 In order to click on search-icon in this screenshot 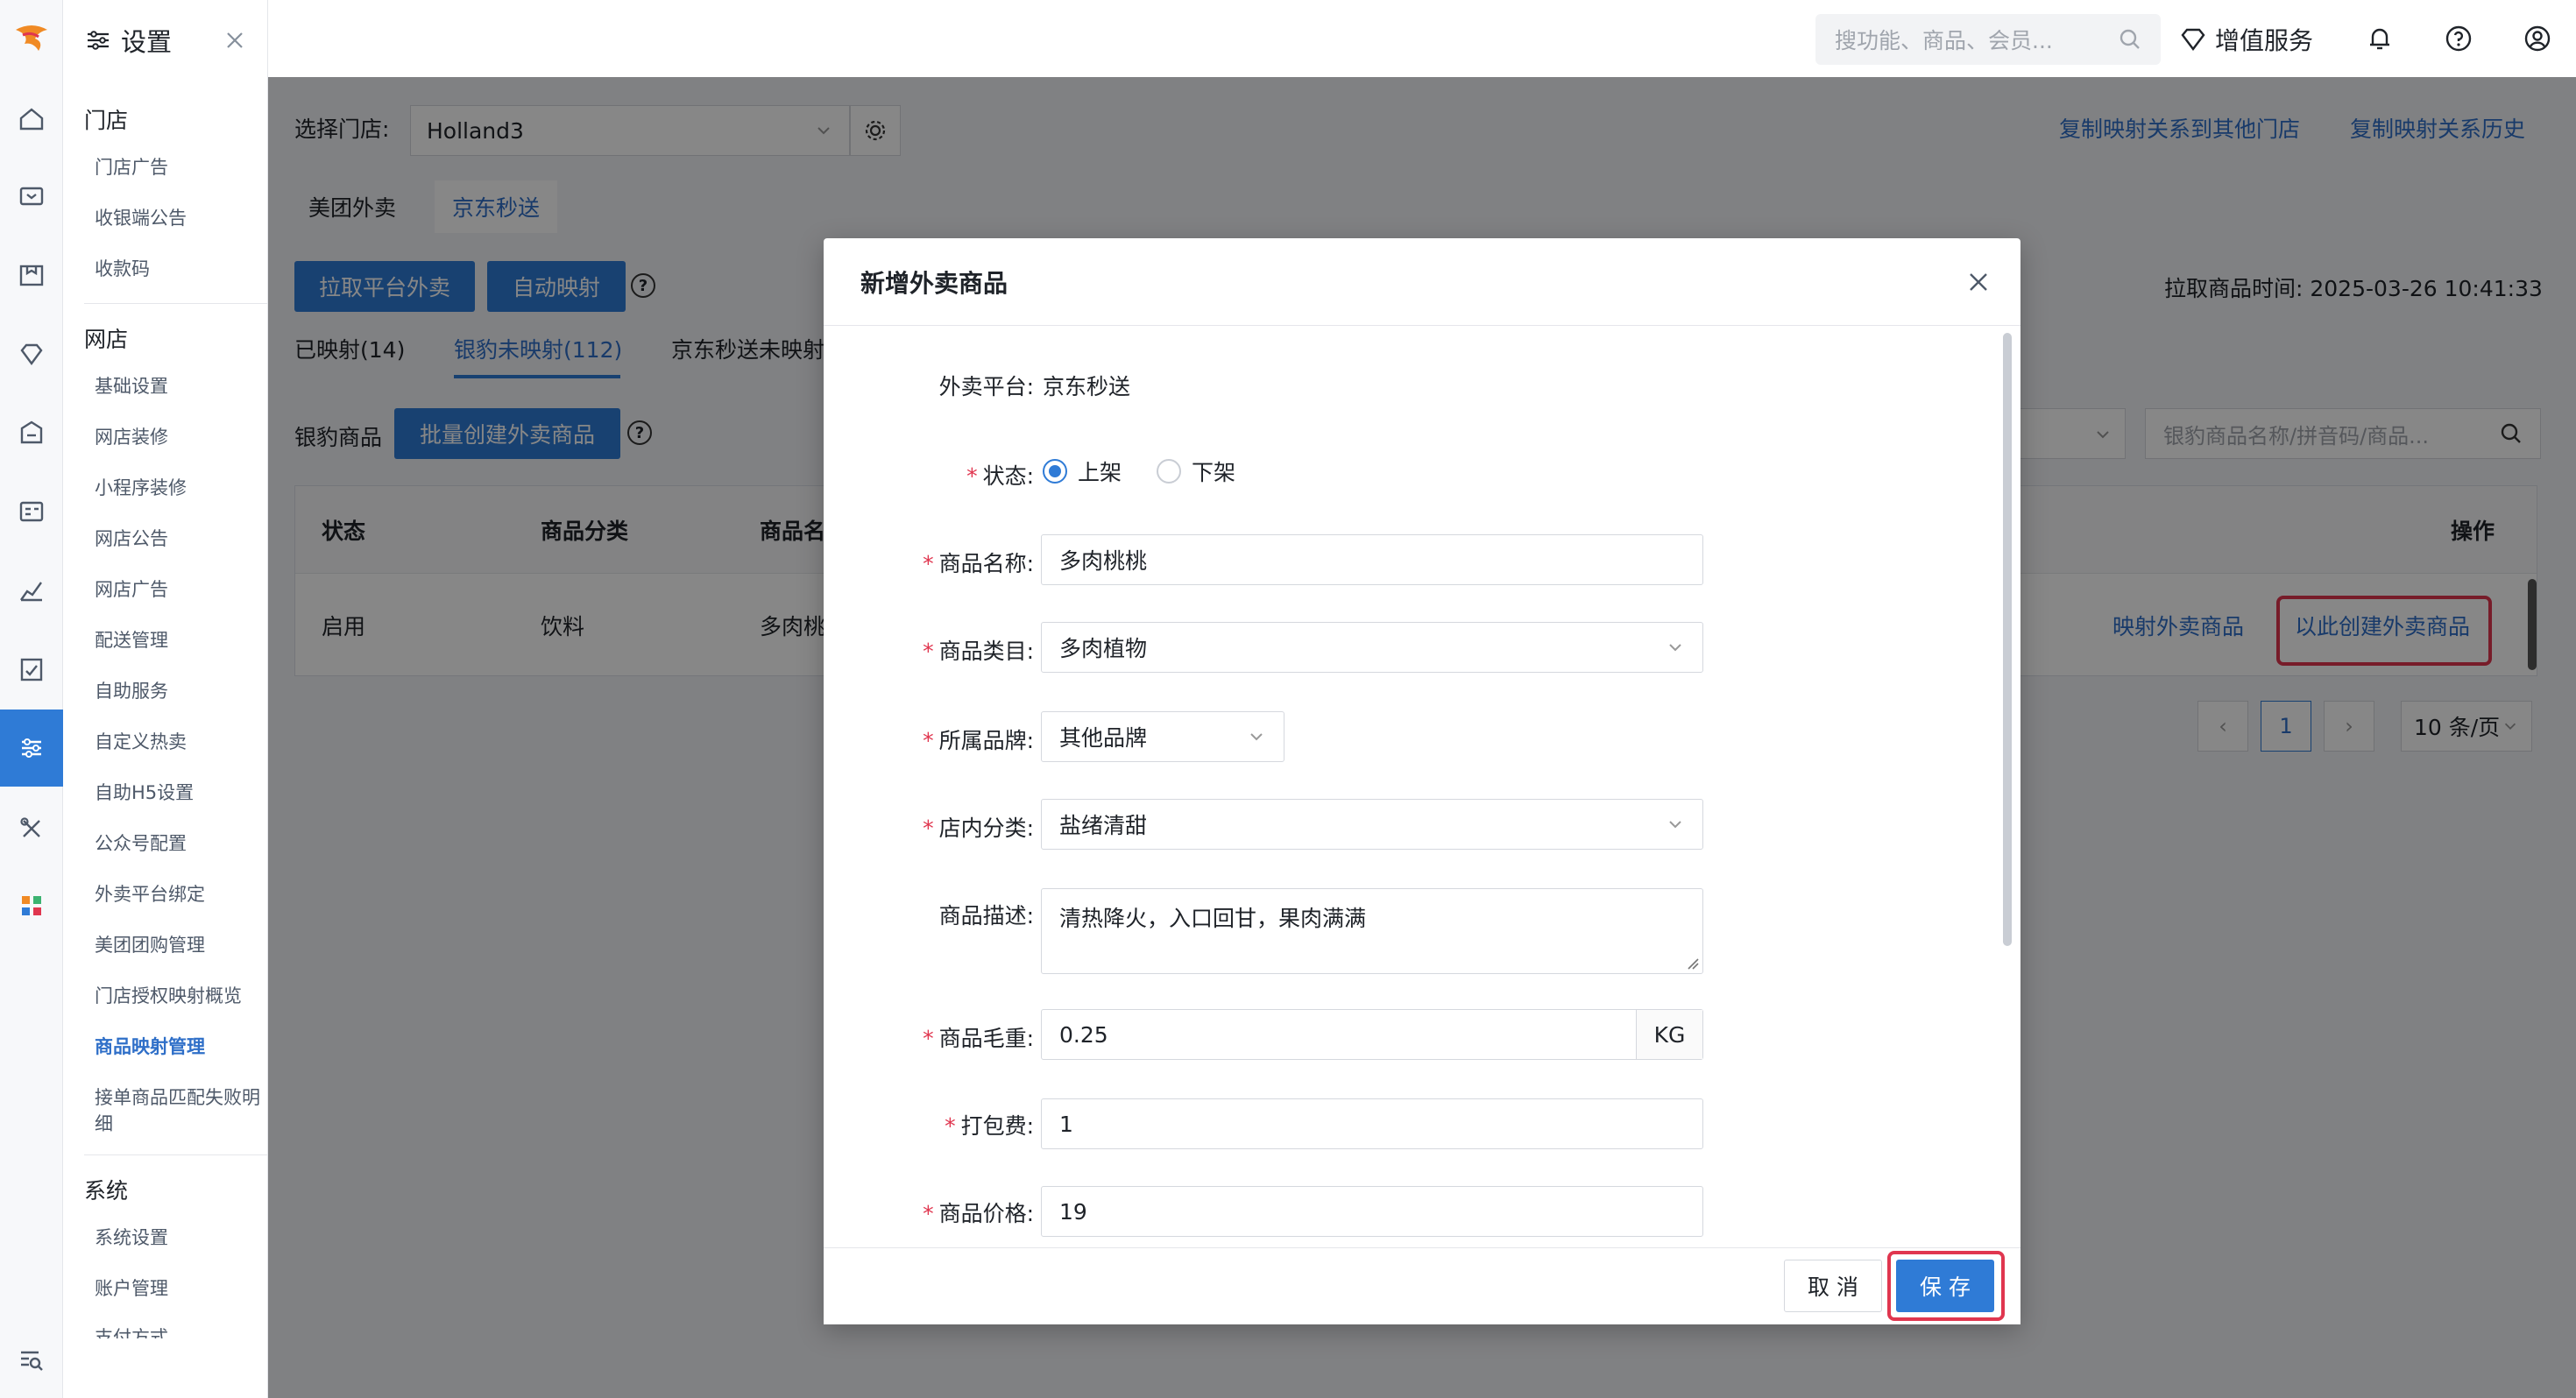, I will do `click(2130, 39)`.